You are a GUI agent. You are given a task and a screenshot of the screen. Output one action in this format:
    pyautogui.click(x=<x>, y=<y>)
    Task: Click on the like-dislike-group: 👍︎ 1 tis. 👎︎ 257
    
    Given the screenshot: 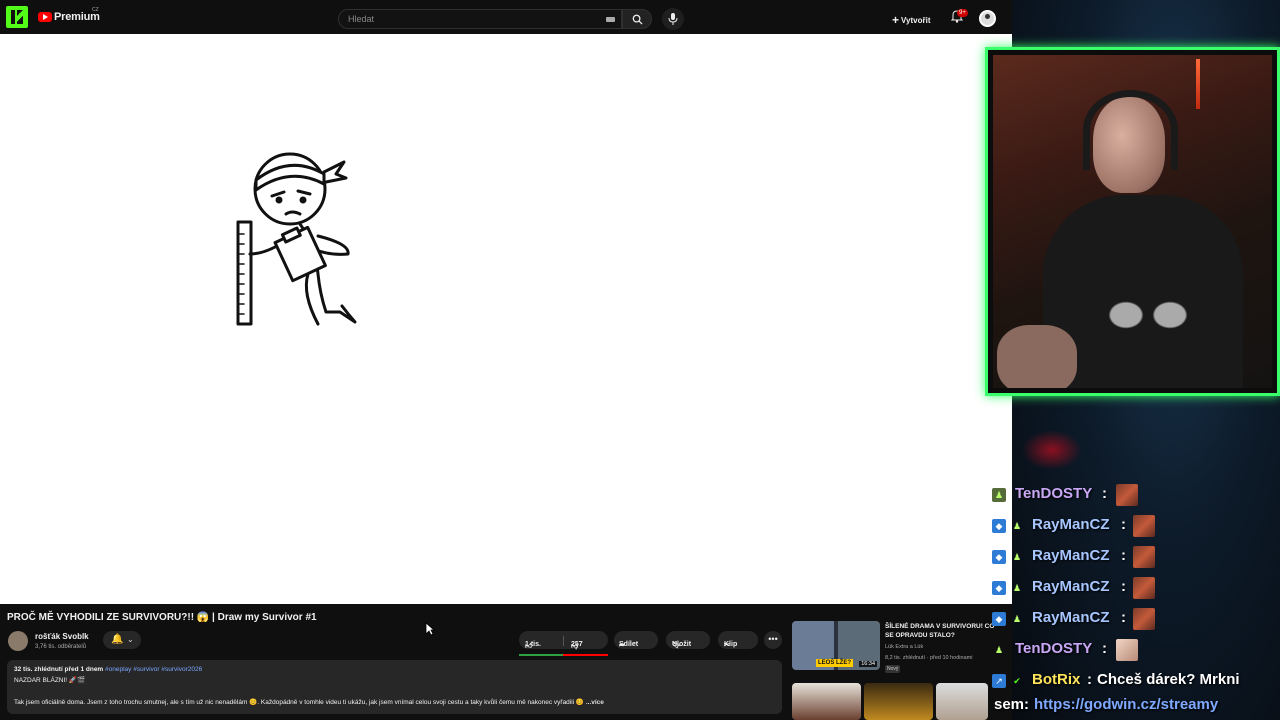 What is the action you would take?
    pyautogui.click(x=563, y=640)
    